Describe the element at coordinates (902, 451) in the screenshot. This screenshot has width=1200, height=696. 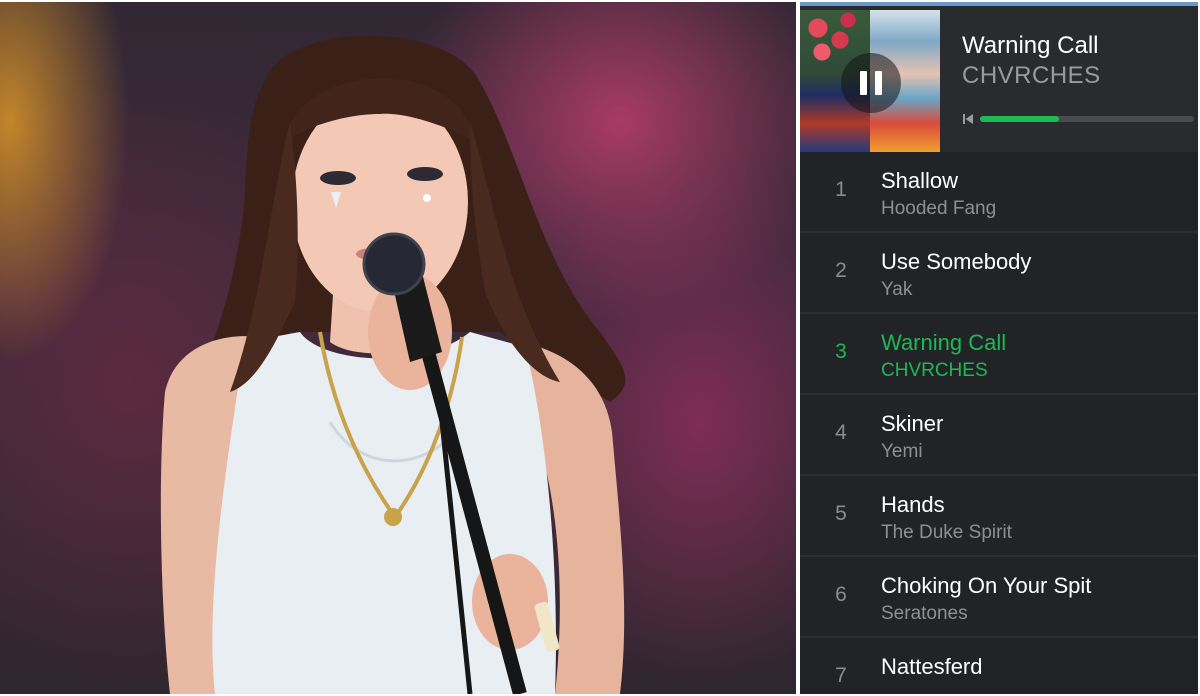
I see `track-artist: Yemi` at that location.